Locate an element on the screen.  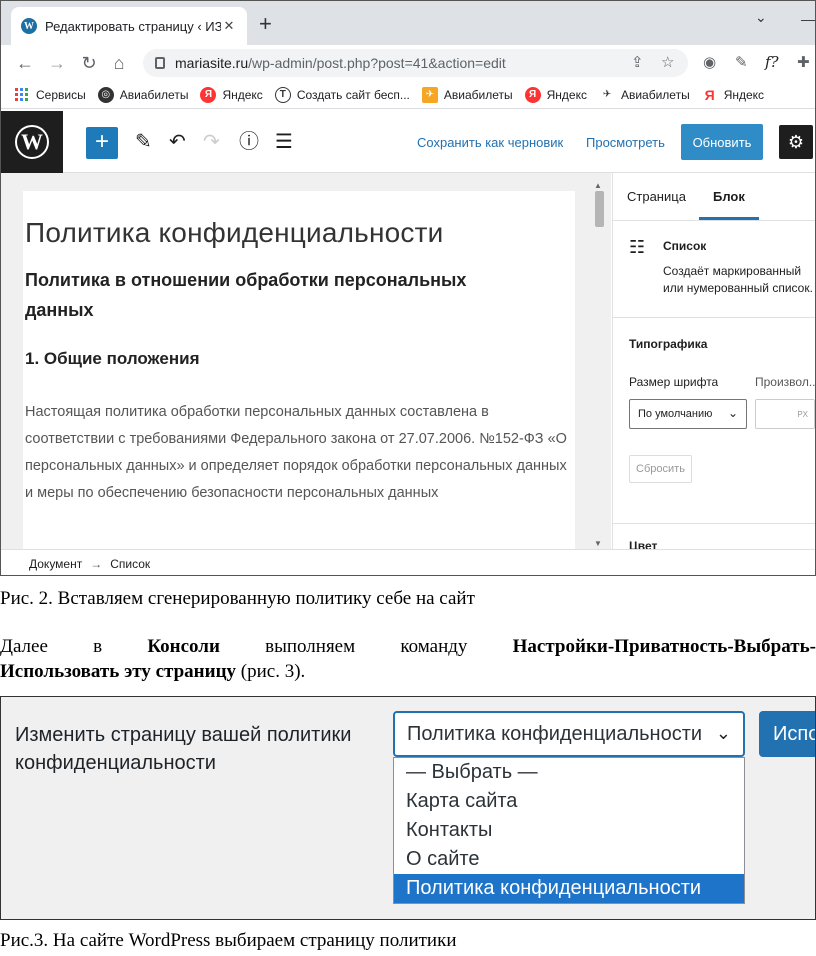
minimize-icon: — is located at coordinates (808, 19).